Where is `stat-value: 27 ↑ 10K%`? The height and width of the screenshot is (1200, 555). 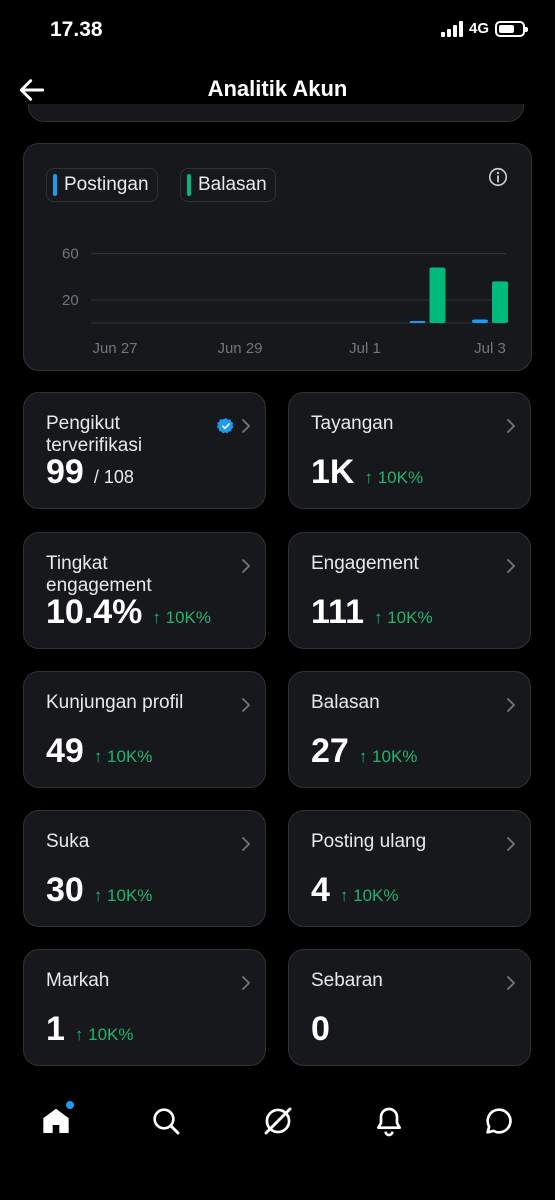 stat-value: 27 ↑ 10K% is located at coordinates (364, 751).